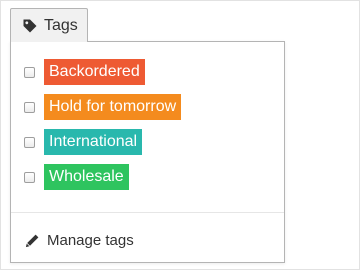 The image size is (360, 270). I want to click on tag-icon, so click(30, 26).